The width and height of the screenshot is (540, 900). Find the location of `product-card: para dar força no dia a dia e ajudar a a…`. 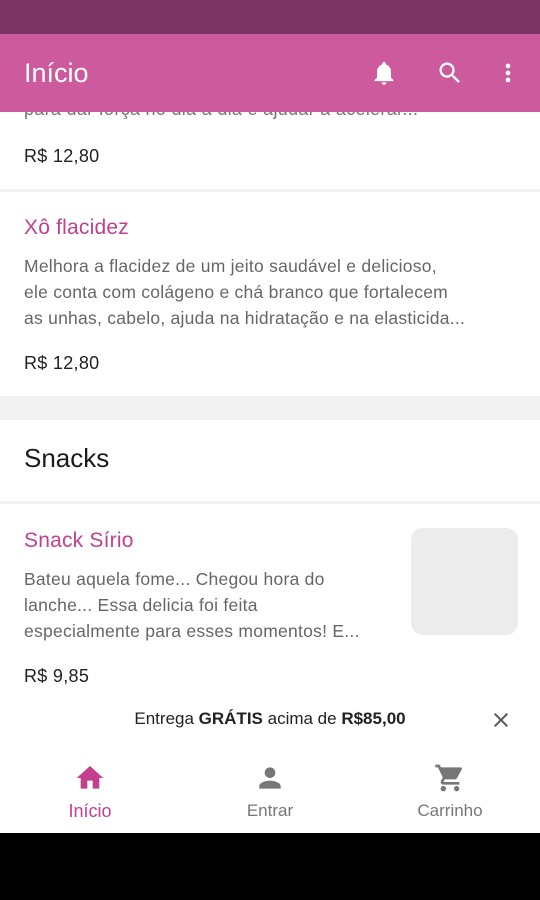

product-card: para dar força no dia a dia e ajudar a a… is located at coordinates (270, 150).